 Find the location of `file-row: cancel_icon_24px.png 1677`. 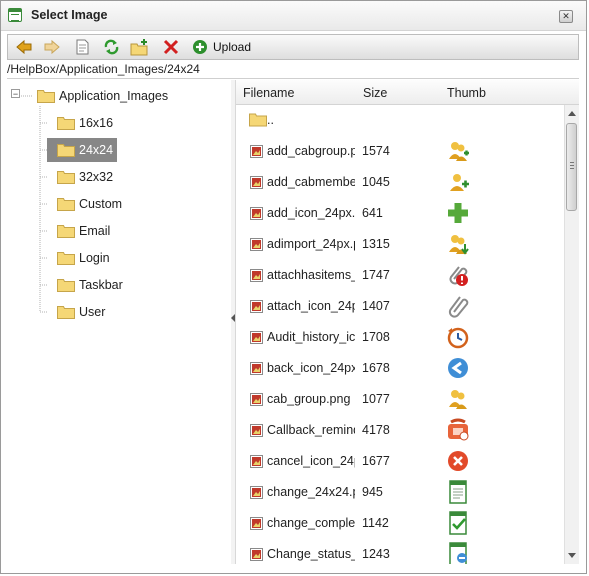

file-row: cancel_icon_24px.png 1677 is located at coordinates (400, 461).